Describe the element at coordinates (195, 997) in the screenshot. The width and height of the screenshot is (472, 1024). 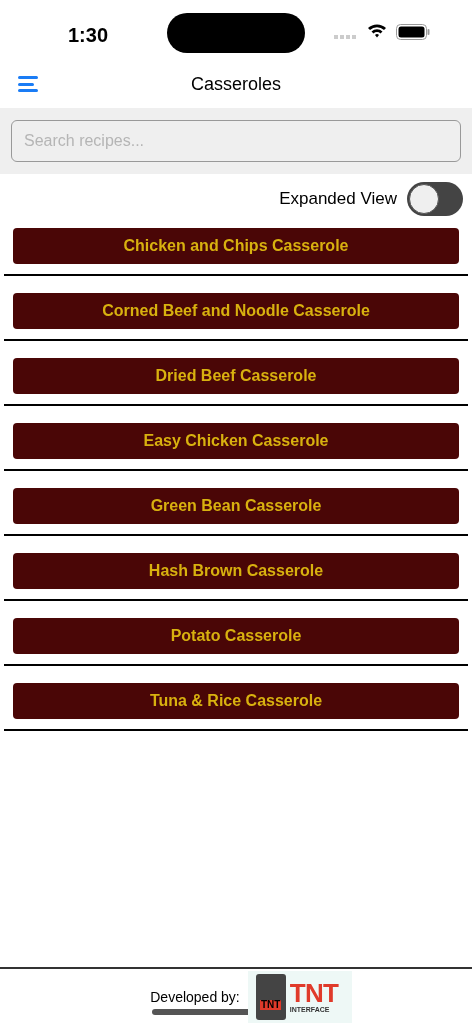
I see `developed-by-label: Developed by:` at that location.